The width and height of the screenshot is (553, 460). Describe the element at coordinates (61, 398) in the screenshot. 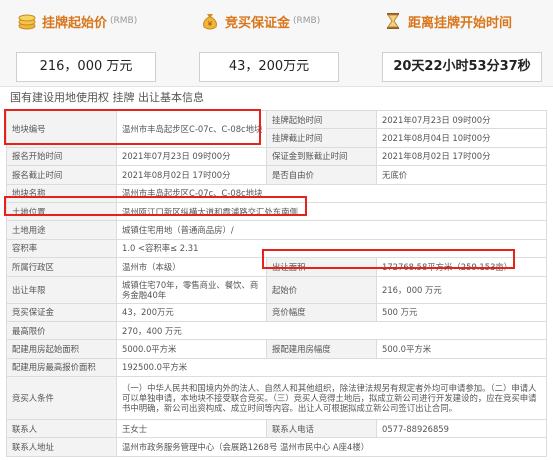

I see `row-key: 竞买人条件` at that location.